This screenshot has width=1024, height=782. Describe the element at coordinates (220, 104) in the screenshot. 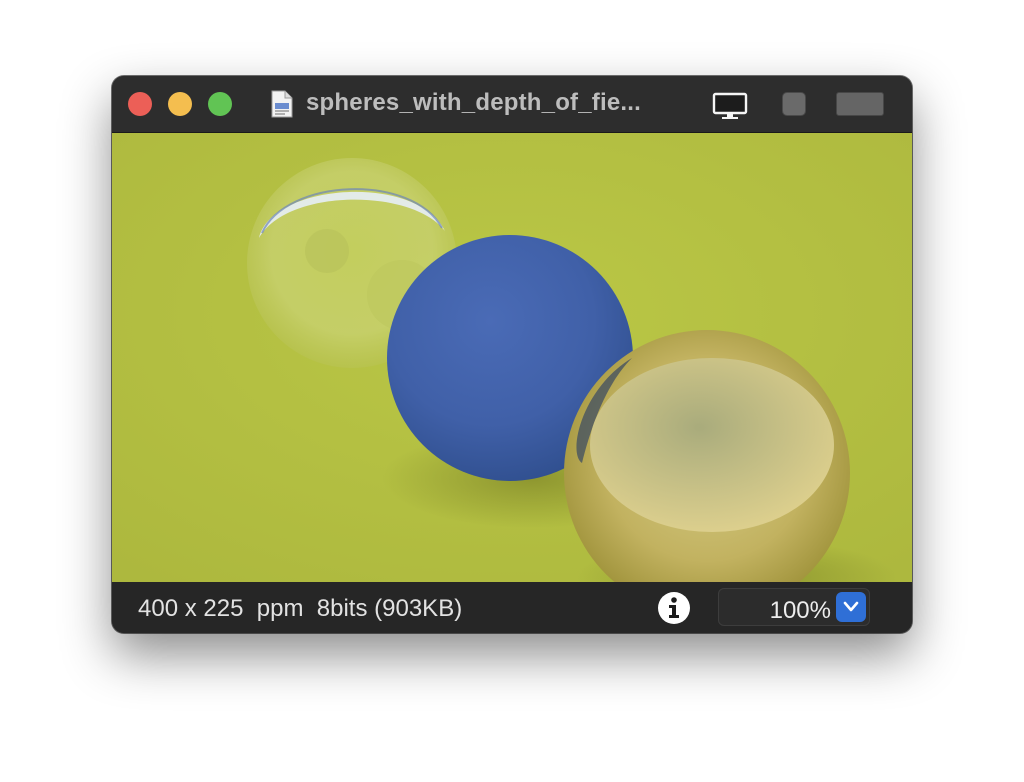

I see `zoom-button` at that location.